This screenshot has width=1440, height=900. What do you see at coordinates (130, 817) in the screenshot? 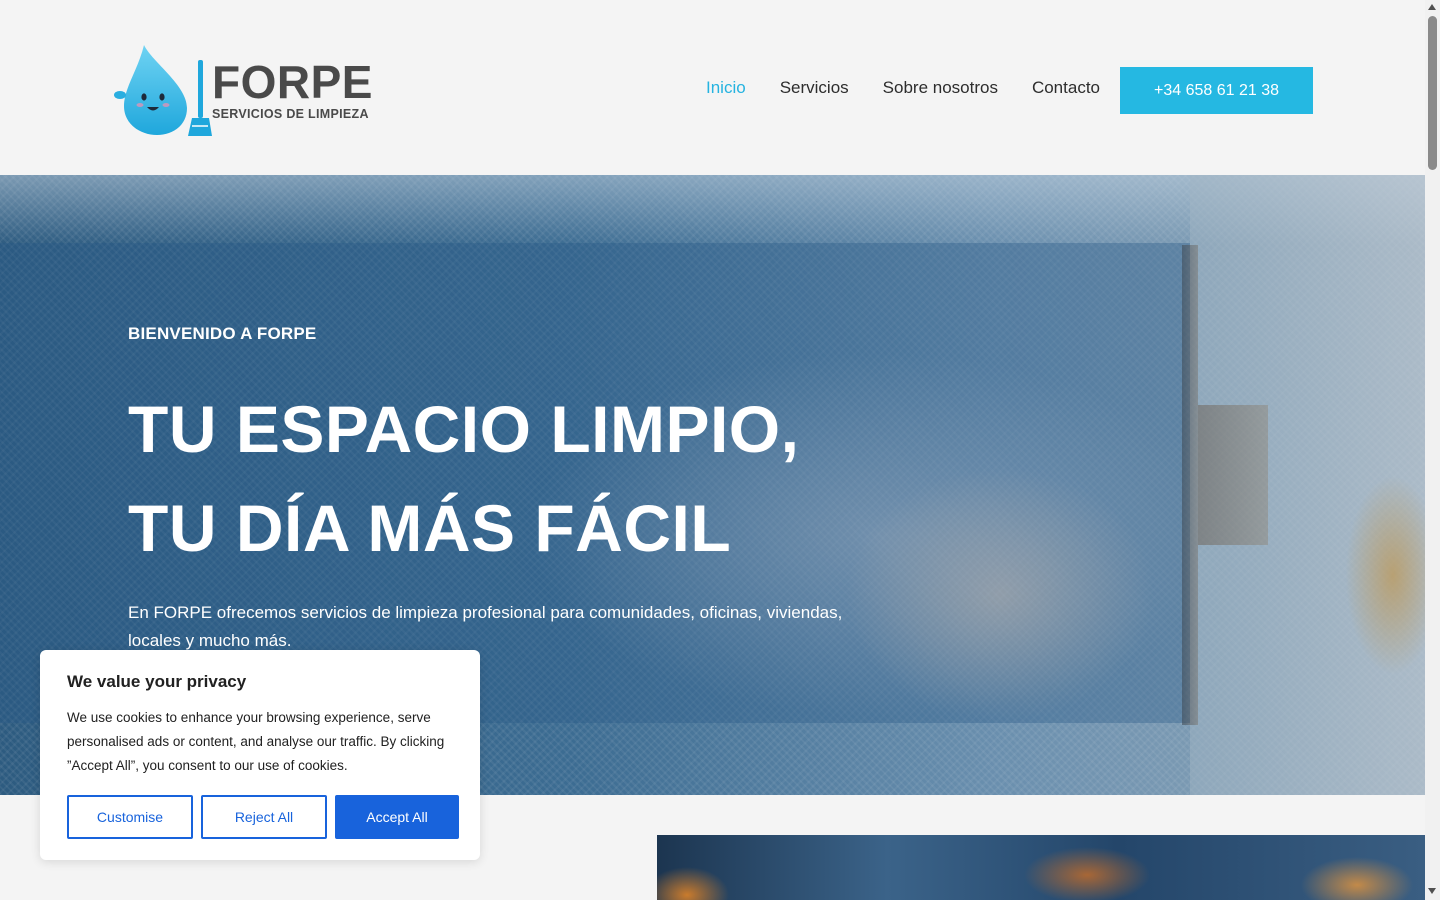
I see `customise-button: Customise` at bounding box center [130, 817].